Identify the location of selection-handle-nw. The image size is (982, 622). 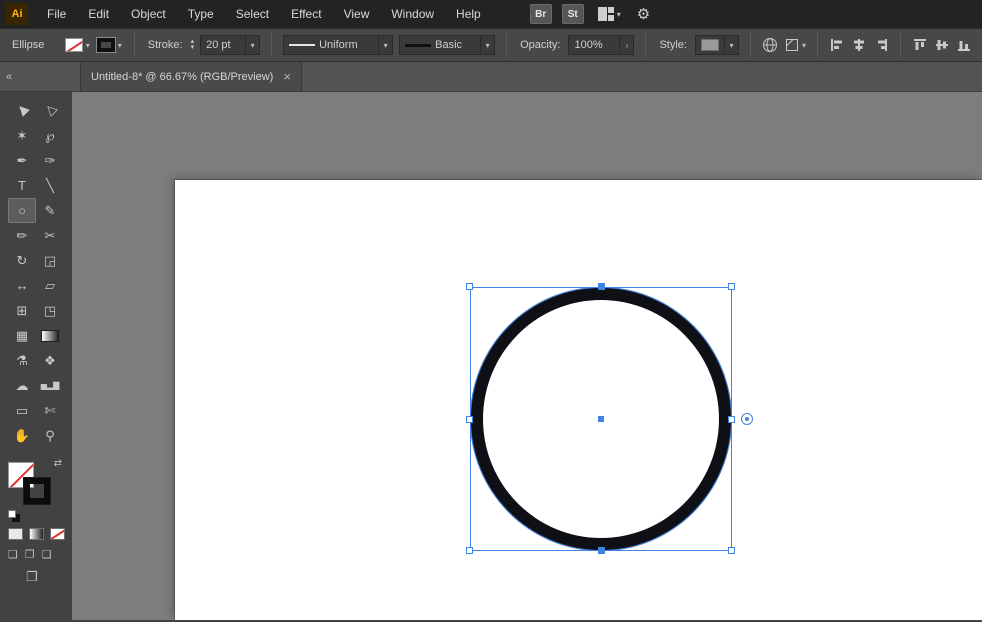
(469, 286).